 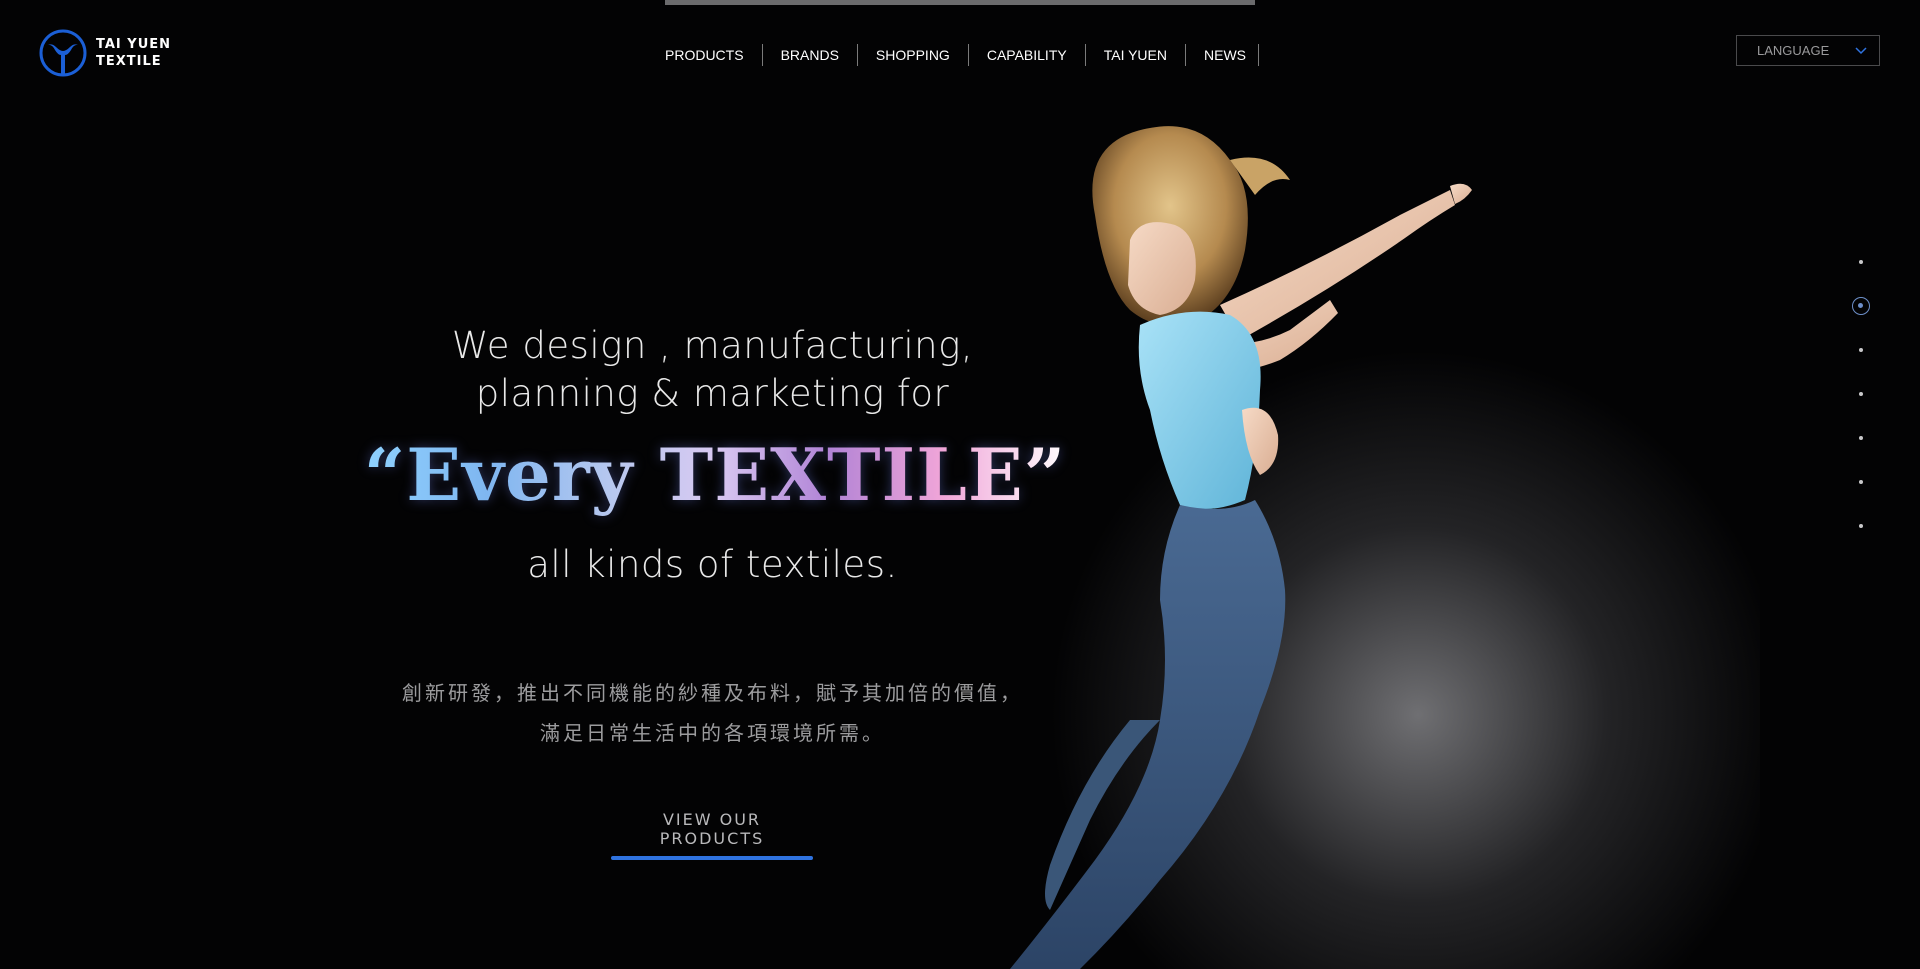 What do you see at coordinates (1231, 55) in the screenshot?
I see `nav-item-news: NEWS` at bounding box center [1231, 55].